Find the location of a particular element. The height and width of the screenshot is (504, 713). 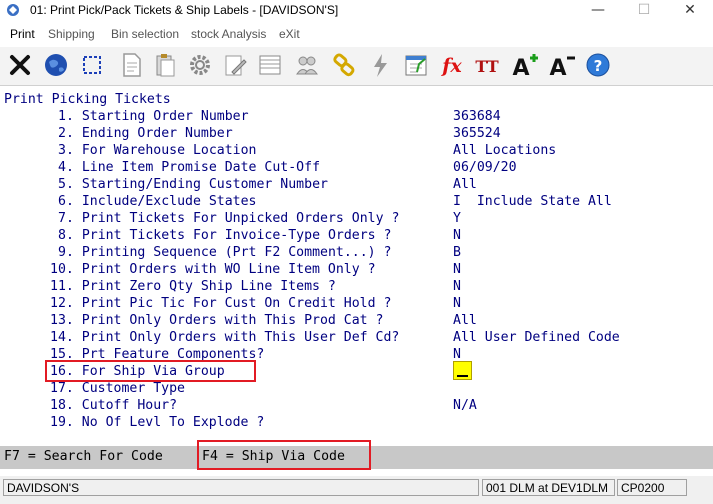

option-value: I Include State All is located at coordinates (532, 201).